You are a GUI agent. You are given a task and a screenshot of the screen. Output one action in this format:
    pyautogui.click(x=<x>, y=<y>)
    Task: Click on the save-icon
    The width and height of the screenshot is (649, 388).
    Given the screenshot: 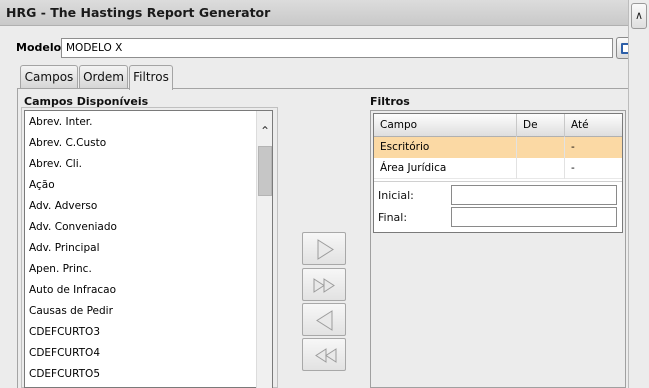 What is the action you would take?
    pyautogui.click(x=624, y=48)
    